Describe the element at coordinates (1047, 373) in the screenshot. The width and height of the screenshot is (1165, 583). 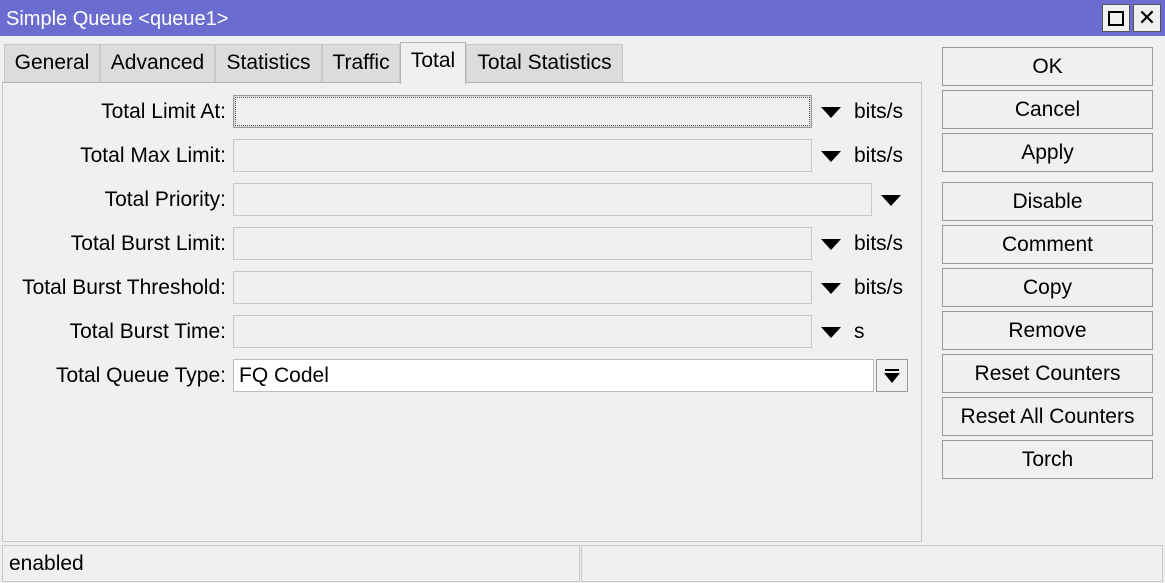
I see `reset-counters-button: Reset Counters` at that location.